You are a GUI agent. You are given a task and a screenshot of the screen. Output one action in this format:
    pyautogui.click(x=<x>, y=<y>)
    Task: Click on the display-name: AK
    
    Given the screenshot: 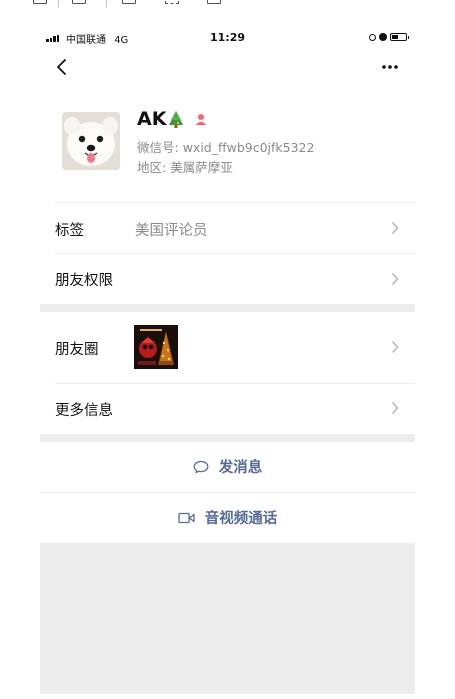 What is the action you would take?
    pyautogui.click(x=152, y=119)
    